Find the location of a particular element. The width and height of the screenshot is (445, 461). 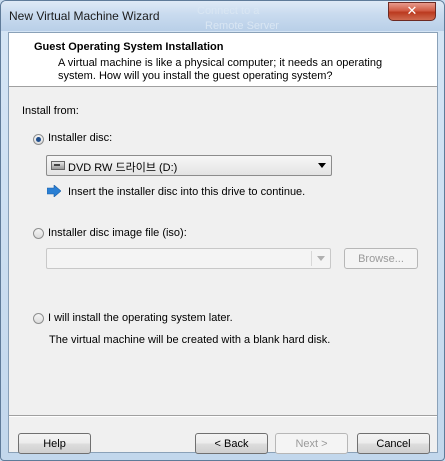

drive-select: DVD RW 드라이브 (D:) is located at coordinates (189, 165).